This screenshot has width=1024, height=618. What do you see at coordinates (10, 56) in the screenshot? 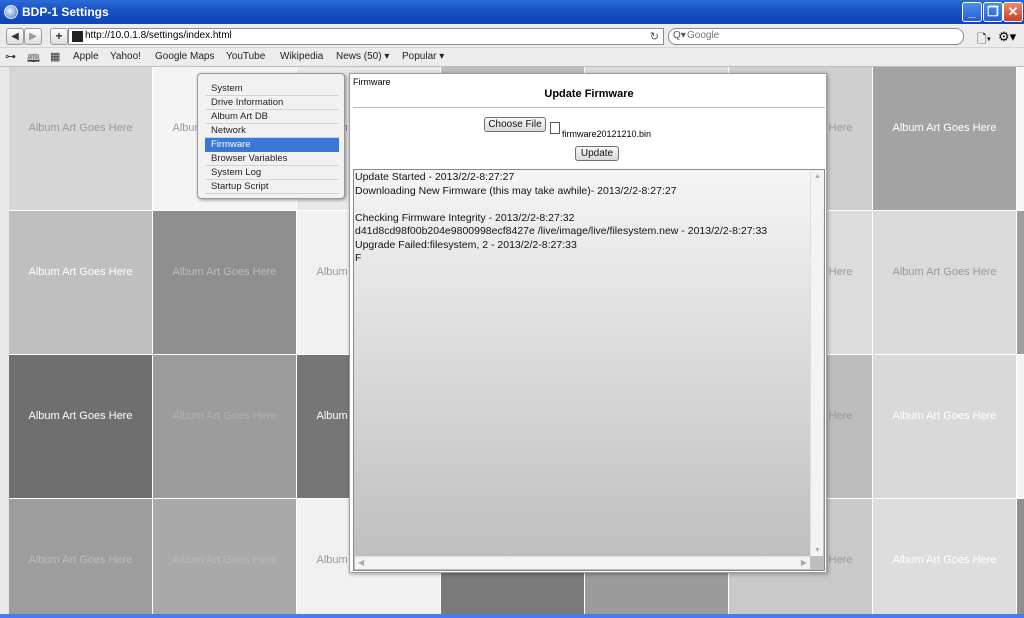
I see `reading-list-icon: ⊶` at bounding box center [10, 56].